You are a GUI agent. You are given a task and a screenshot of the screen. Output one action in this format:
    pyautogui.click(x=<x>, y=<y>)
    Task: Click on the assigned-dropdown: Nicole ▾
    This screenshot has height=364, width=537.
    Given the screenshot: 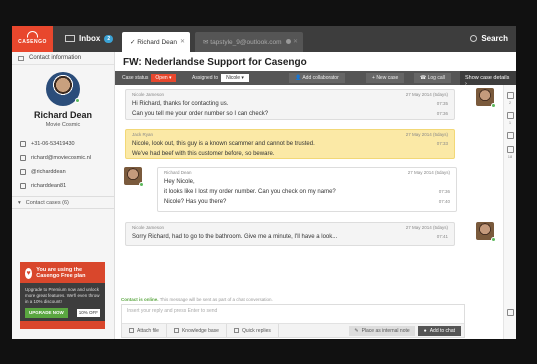 What is the action you would take?
    pyautogui.click(x=235, y=78)
    